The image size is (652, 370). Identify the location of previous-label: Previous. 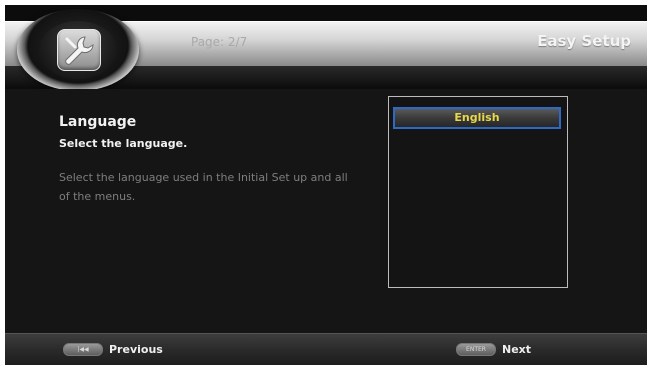
(136, 349).